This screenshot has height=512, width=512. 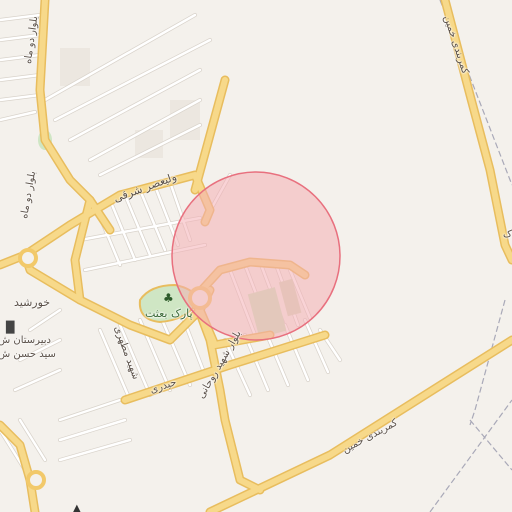 I want to click on place-label-park-besat: پارک بعثت, so click(x=169, y=313).